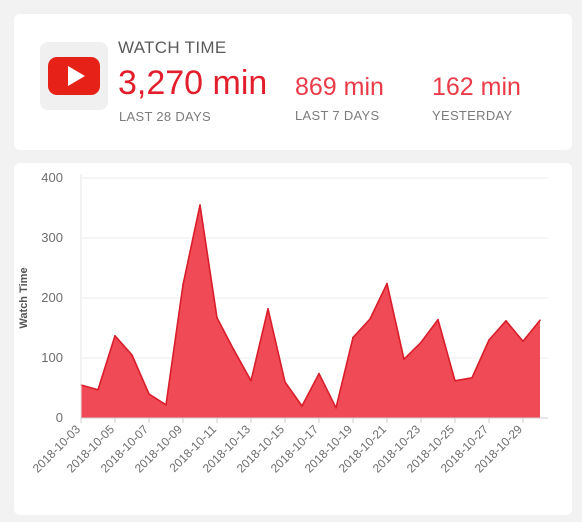 The image size is (582, 522). What do you see at coordinates (52, 237) in the screenshot?
I see `y-tick-label: 300` at bounding box center [52, 237].